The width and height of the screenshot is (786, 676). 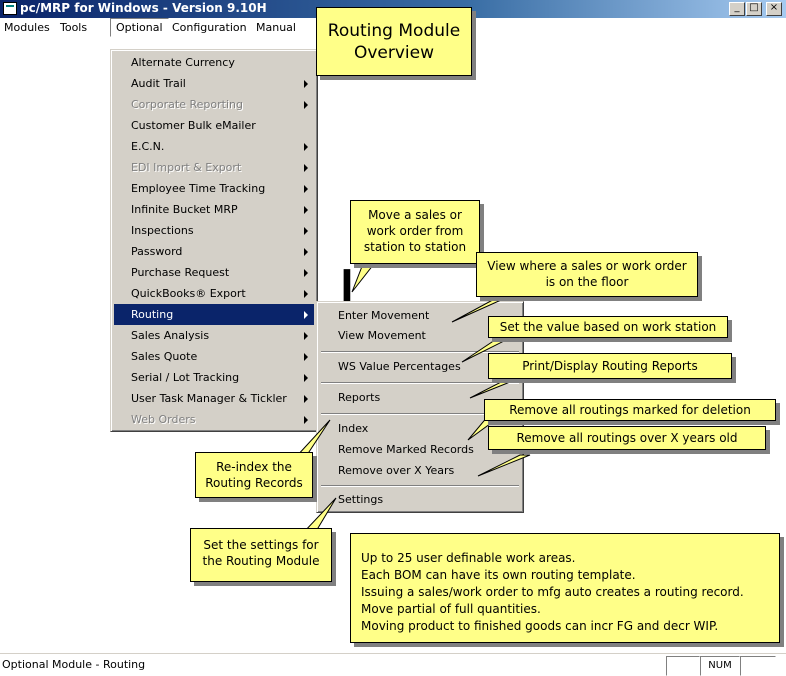 What do you see at coordinates (393, 664) in the screenshot?
I see `status-bar: Optional Module - Routing NUM` at bounding box center [393, 664].